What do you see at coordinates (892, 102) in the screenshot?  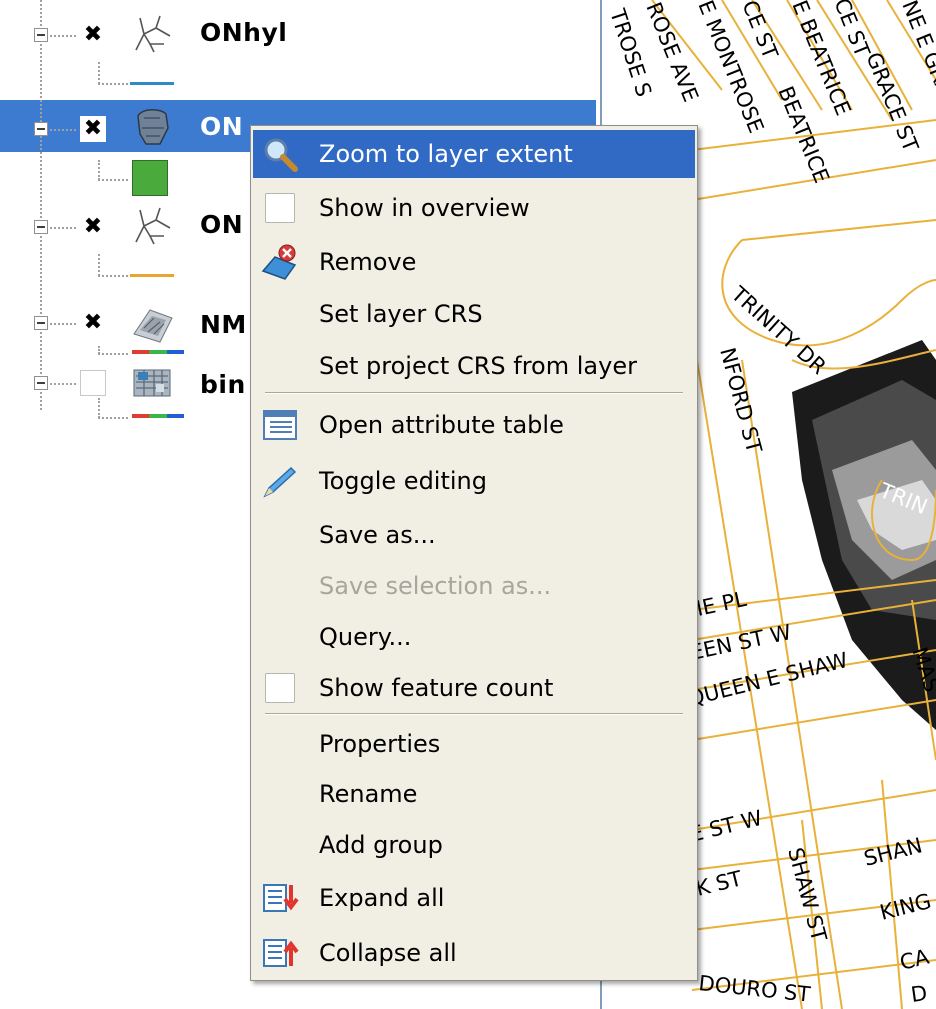 I see `street-label: GRACE ST` at bounding box center [892, 102].